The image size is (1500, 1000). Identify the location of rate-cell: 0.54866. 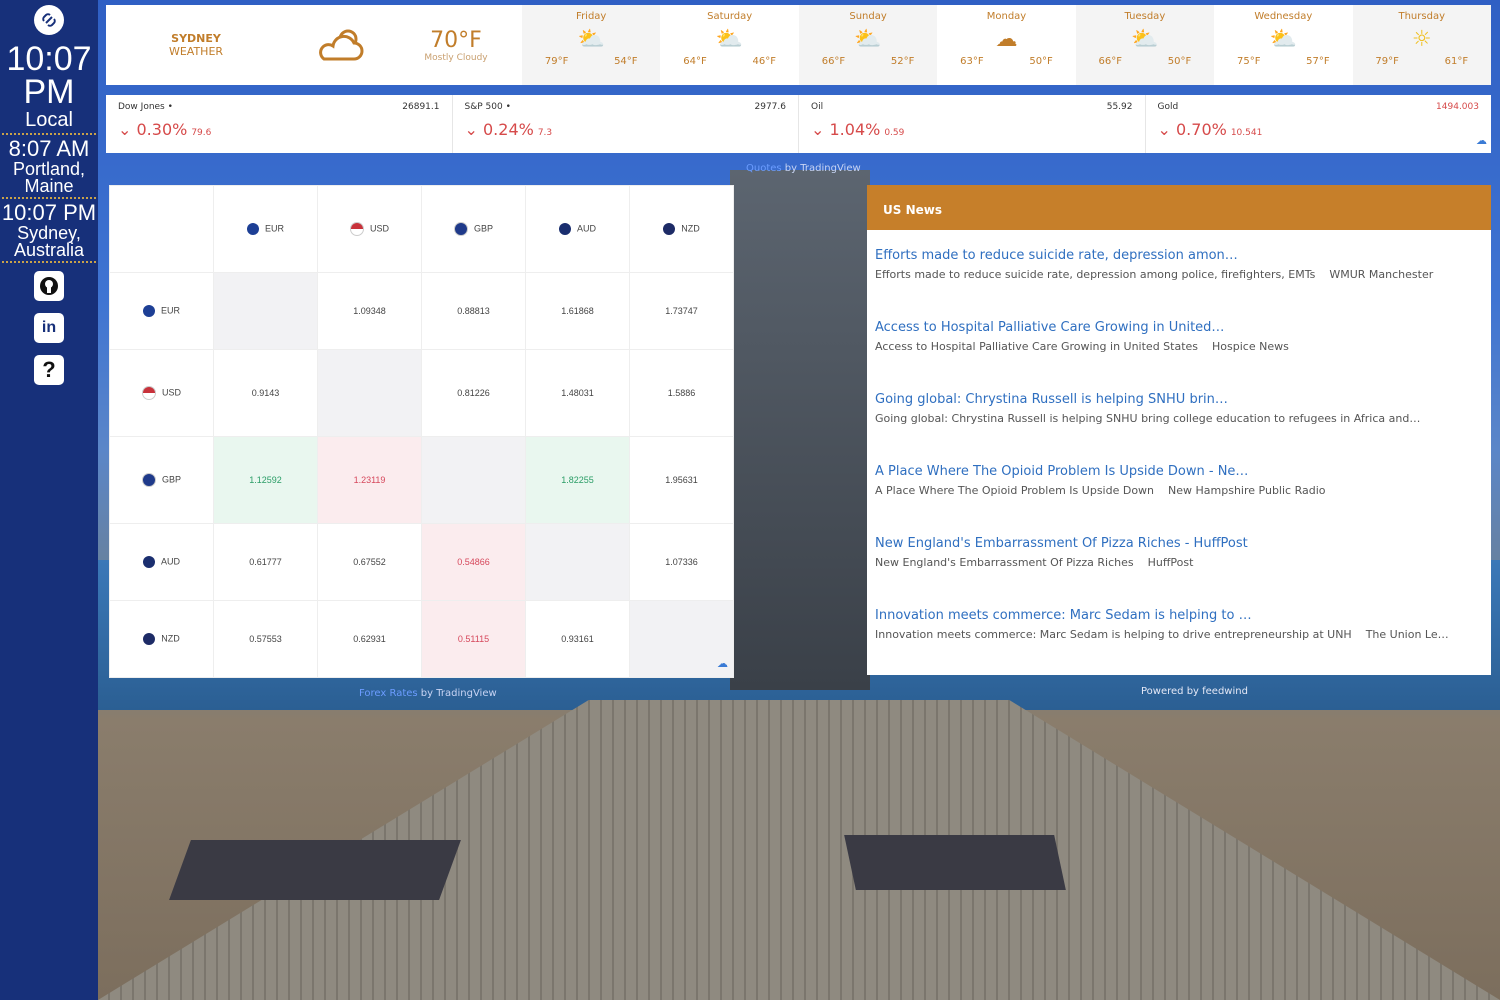
(473, 562).